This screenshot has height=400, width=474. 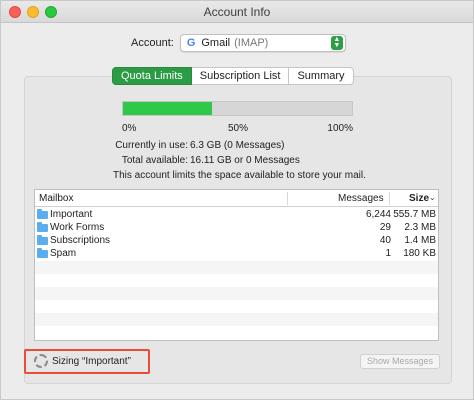 What do you see at coordinates (245, 160) in the screenshot?
I see `total-value: 16.11 GB or 0 Messages` at bounding box center [245, 160].